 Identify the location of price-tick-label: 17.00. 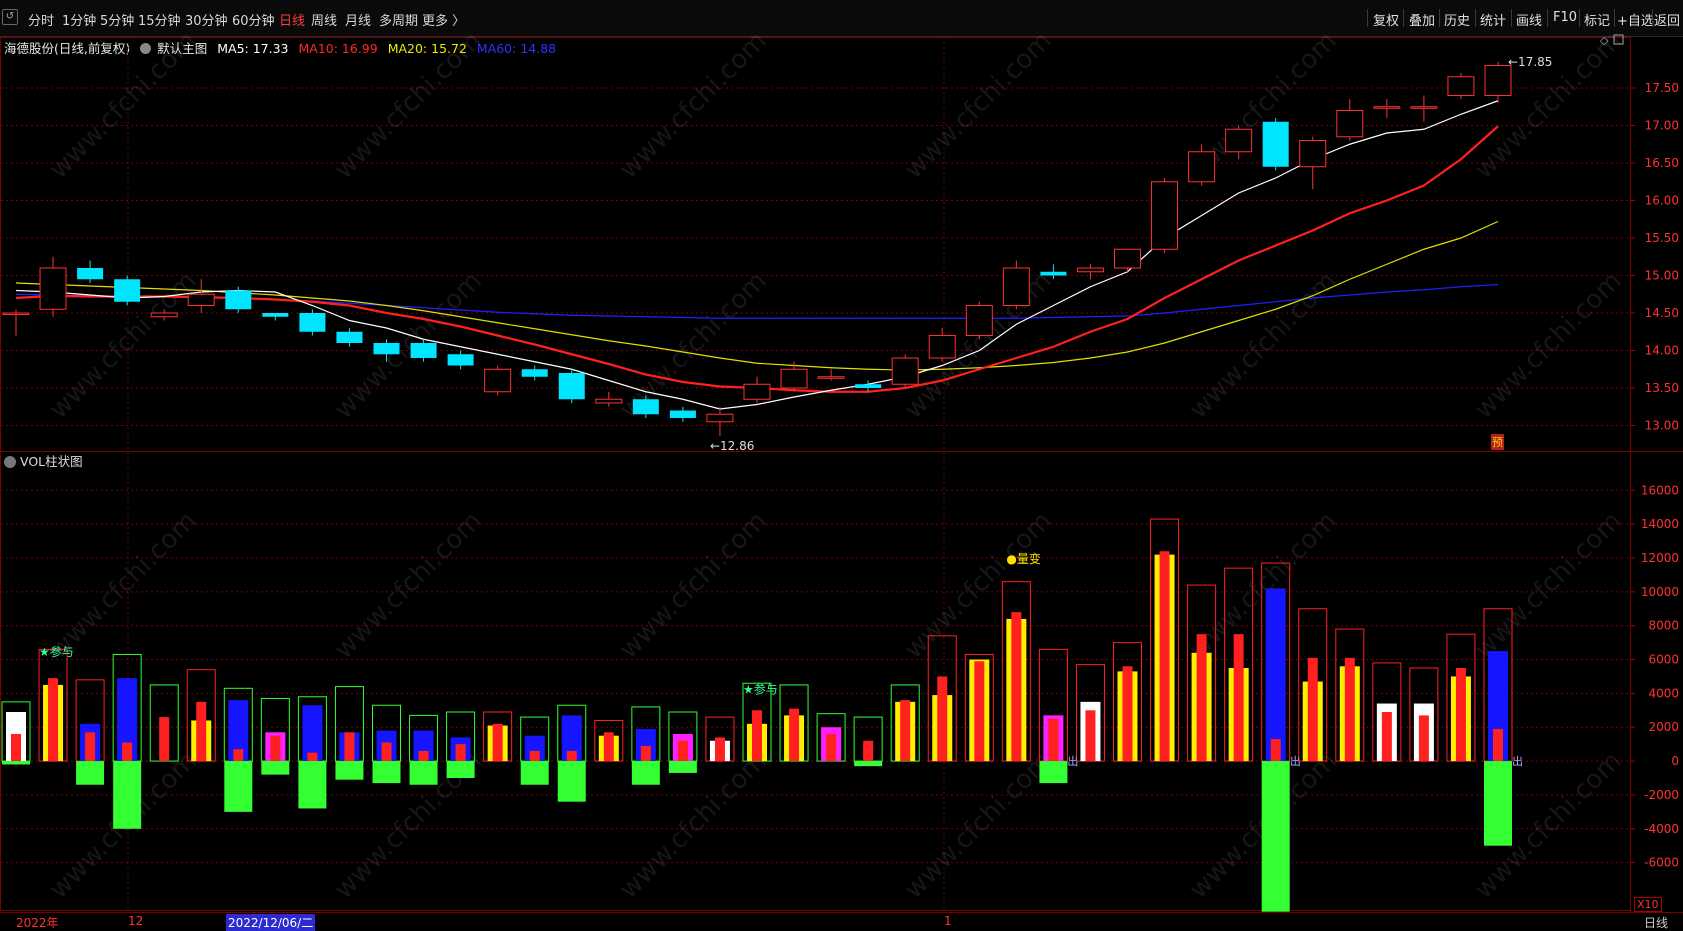
(1662, 126).